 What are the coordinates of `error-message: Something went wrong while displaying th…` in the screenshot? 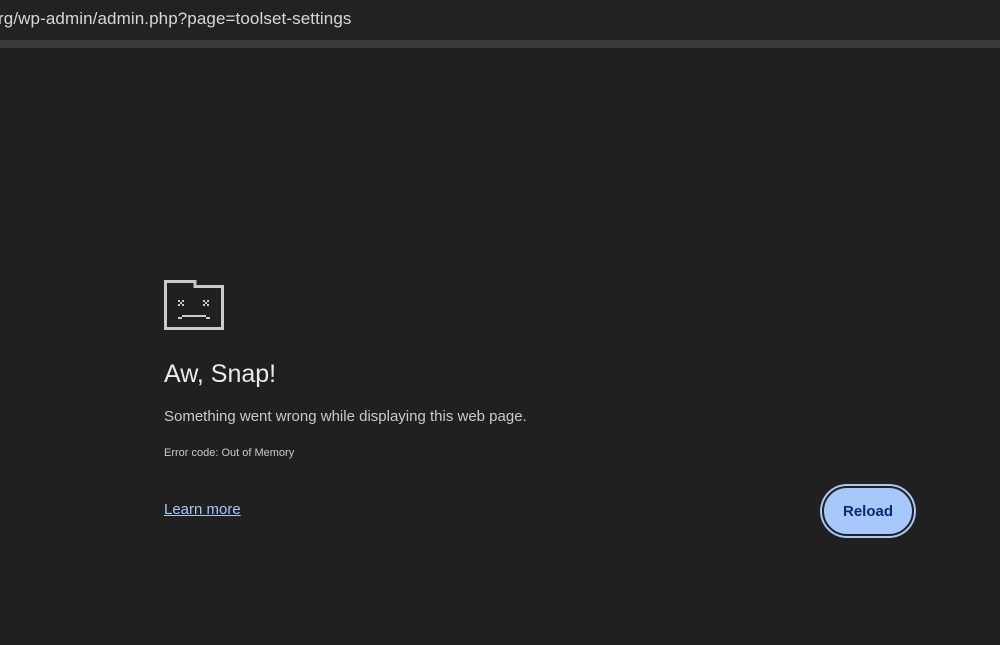 It's located at (345, 416).